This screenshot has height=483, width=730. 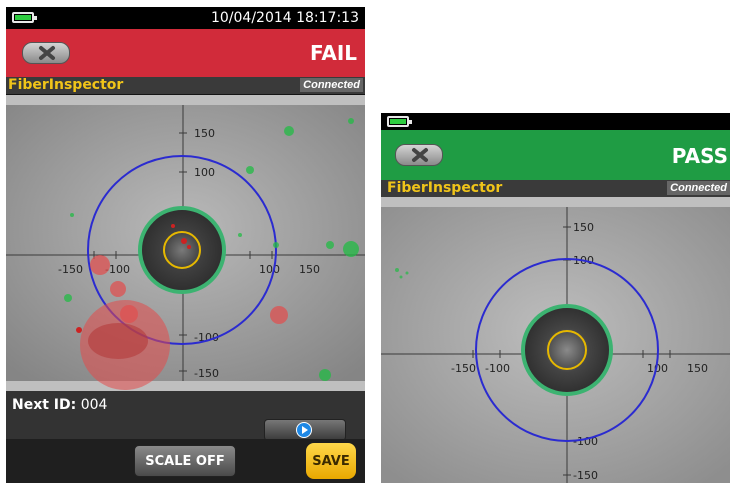 I want to click on next-id: Next ID: 004, so click(x=59, y=405).